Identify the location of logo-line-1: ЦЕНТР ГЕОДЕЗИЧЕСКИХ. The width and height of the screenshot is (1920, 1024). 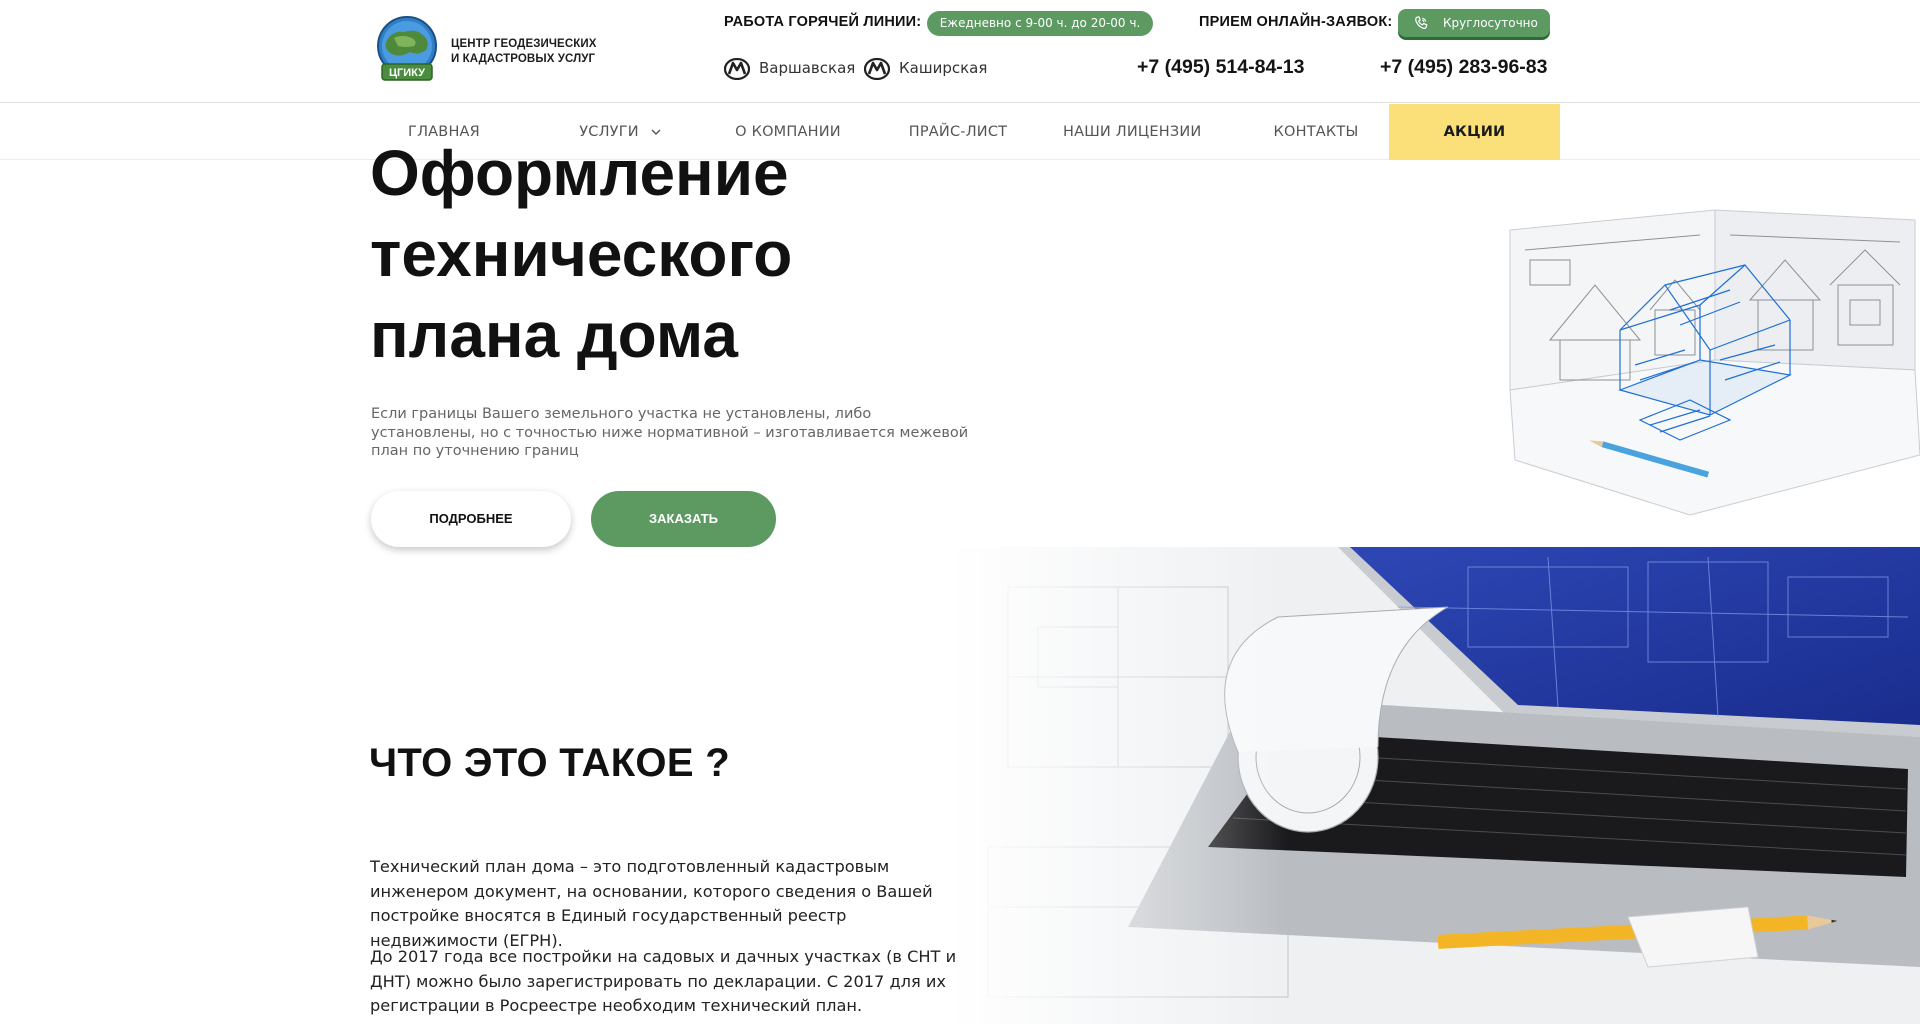
(524, 44).